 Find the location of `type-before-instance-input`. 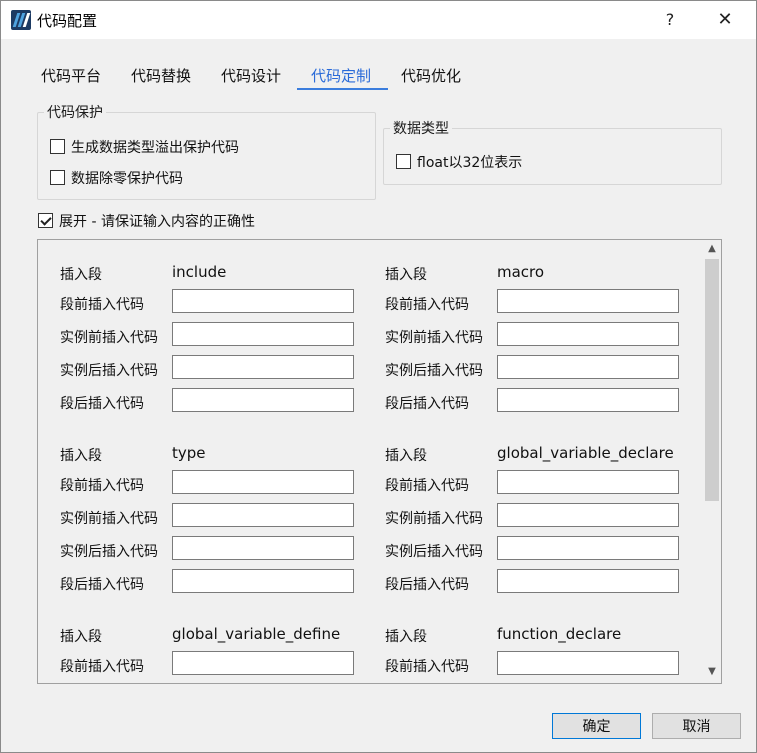

type-before-instance-input is located at coordinates (263, 515).